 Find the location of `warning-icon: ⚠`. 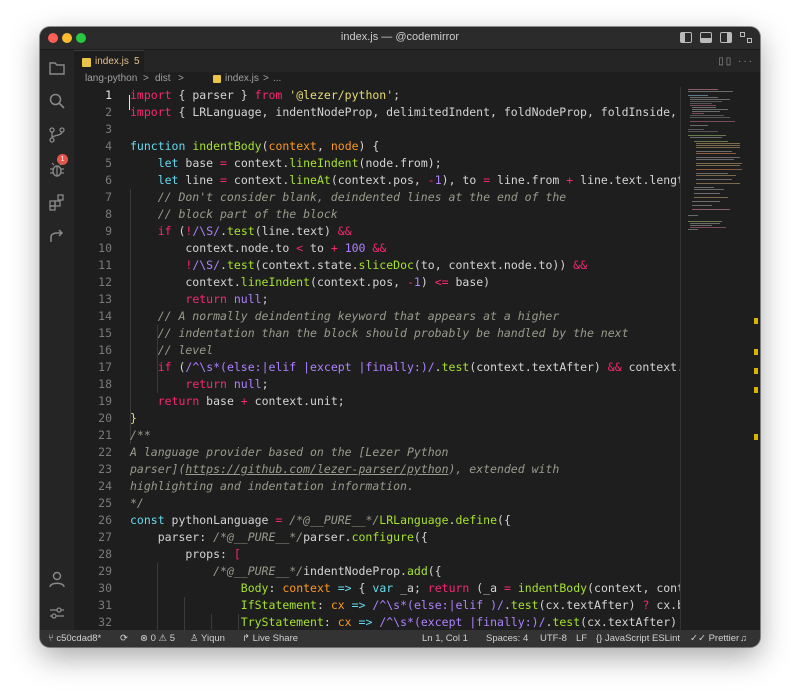

warning-icon: ⚠ is located at coordinates (163, 638).